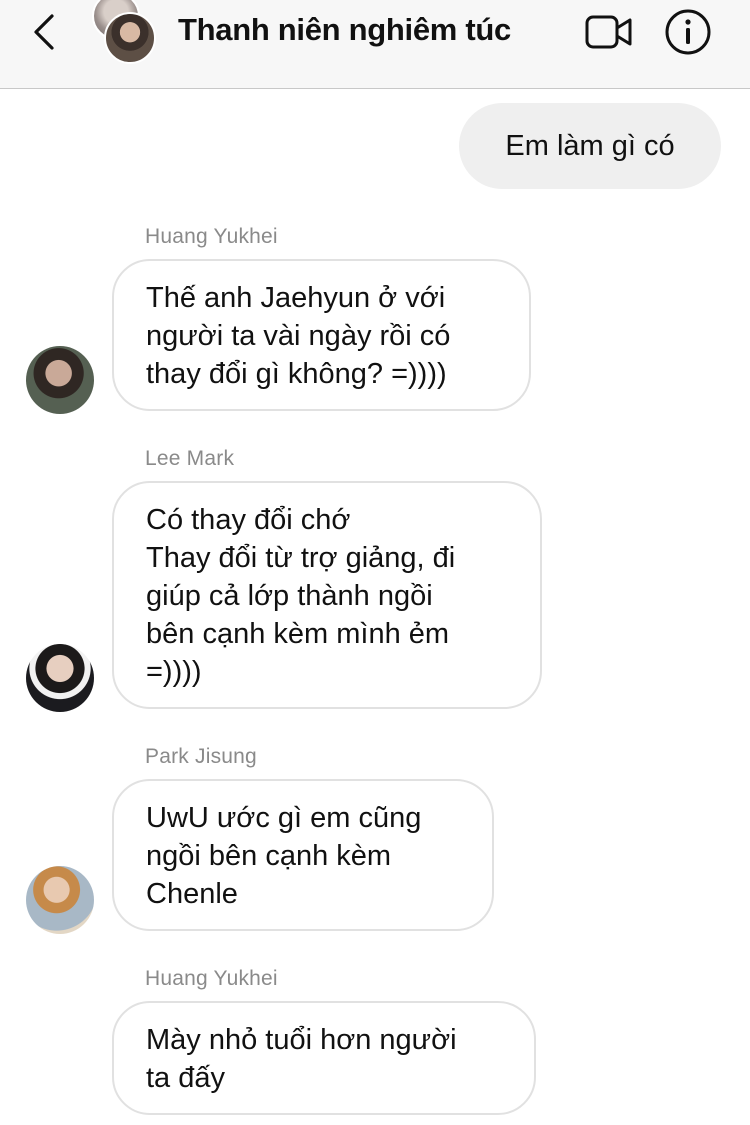 This screenshot has height=1125, width=750. I want to click on incoming-message: Mày nhỏ tuổi hơn người ta đấy, so click(324, 1058).